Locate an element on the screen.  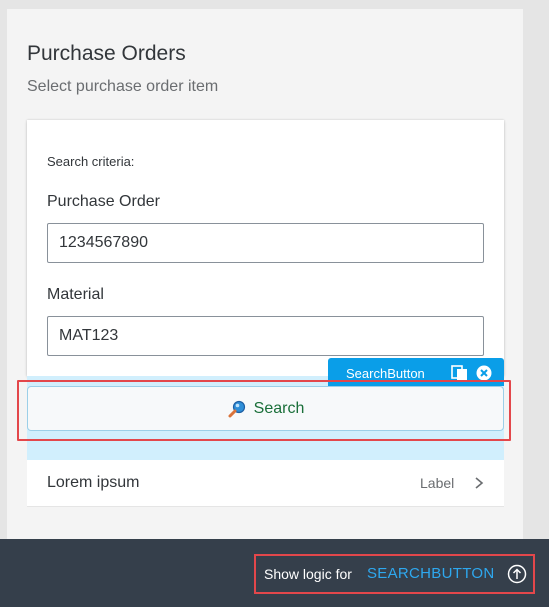
purchase-order-label: Purchase Order is located at coordinates (103, 201).